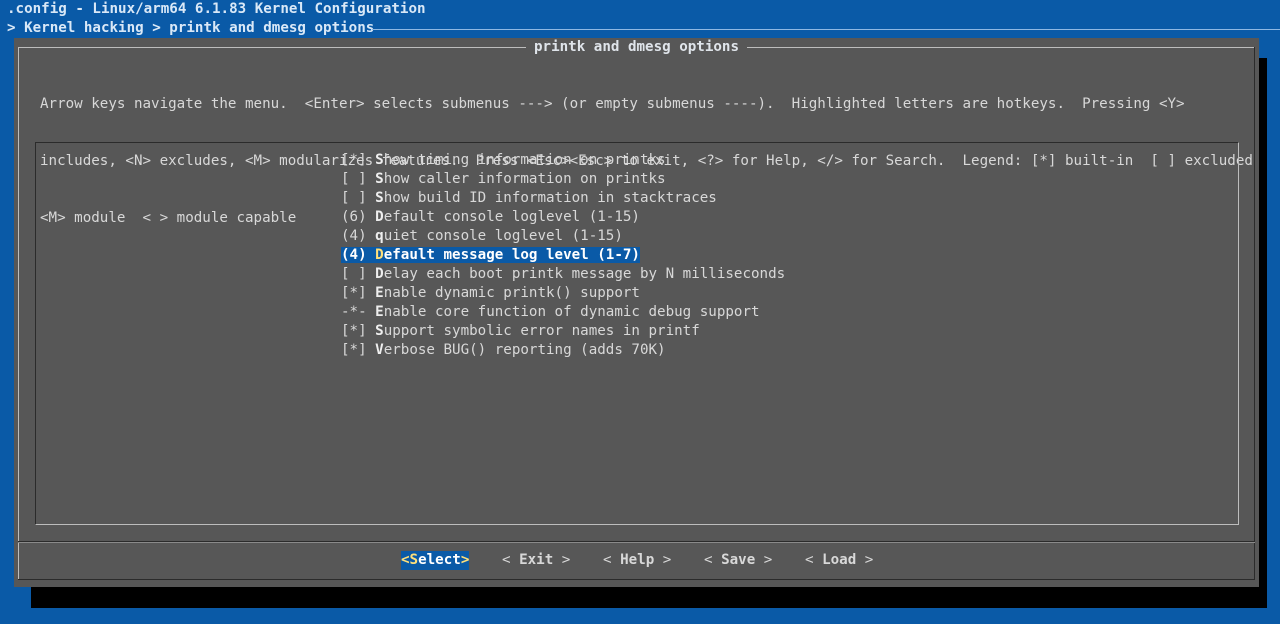  What do you see at coordinates (738, 560) in the screenshot?
I see `save-button: < Save >` at bounding box center [738, 560].